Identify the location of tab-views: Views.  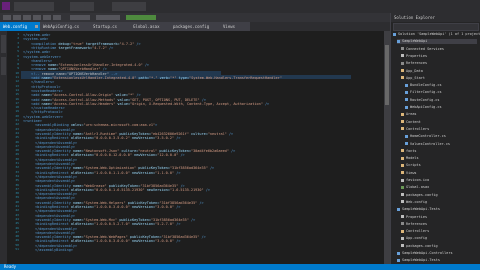
(235, 26).